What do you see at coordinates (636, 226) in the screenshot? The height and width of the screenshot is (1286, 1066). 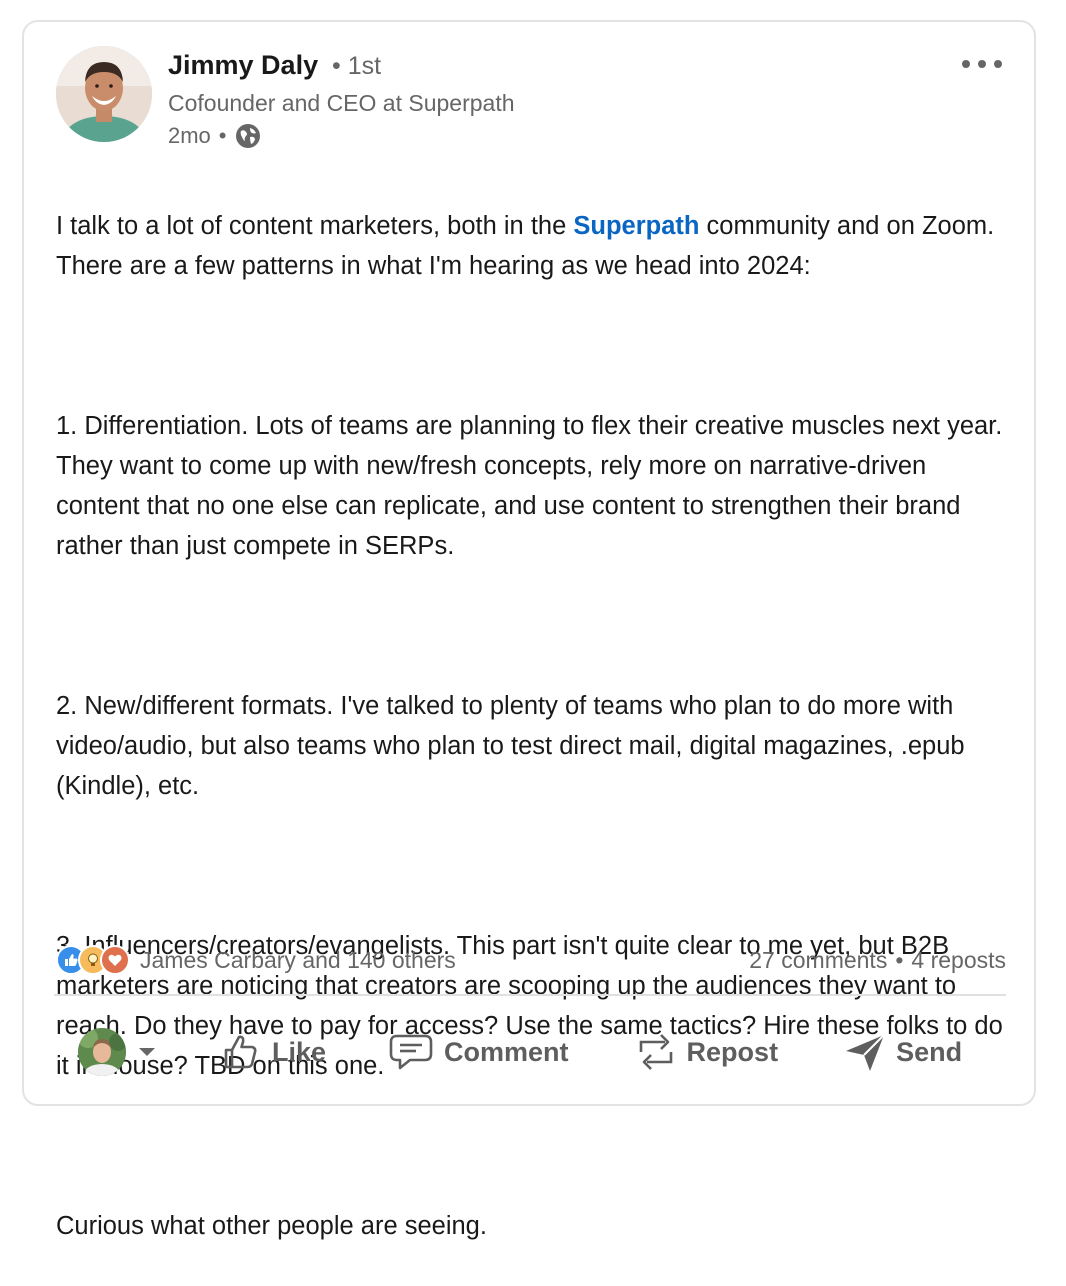 I see `mention-link: Superpath` at bounding box center [636, 226].